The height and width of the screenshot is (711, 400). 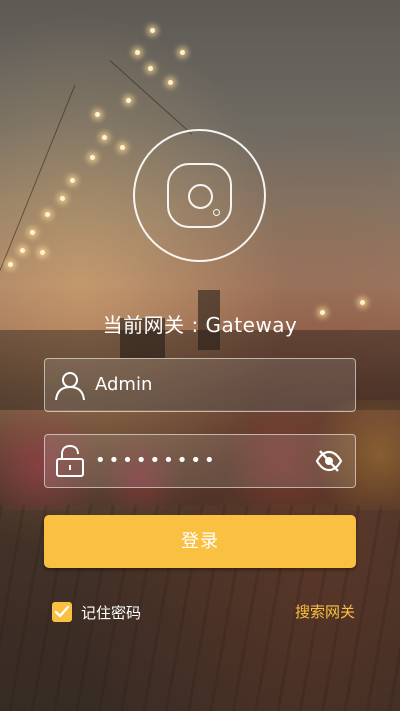 I want to click on username-value: Admin, so click(x=123, y=385).